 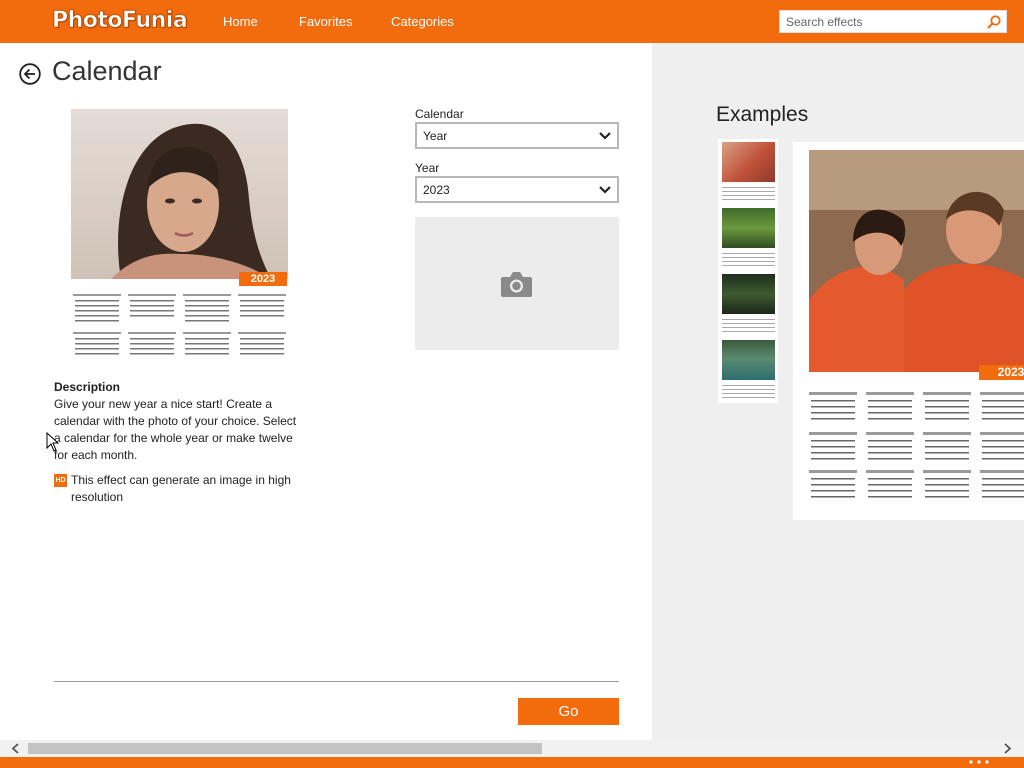 What do you see at coordinates (285, 748) in the screenshot?
I see `scrollbar-thumb` at bounding box center [285, 748].